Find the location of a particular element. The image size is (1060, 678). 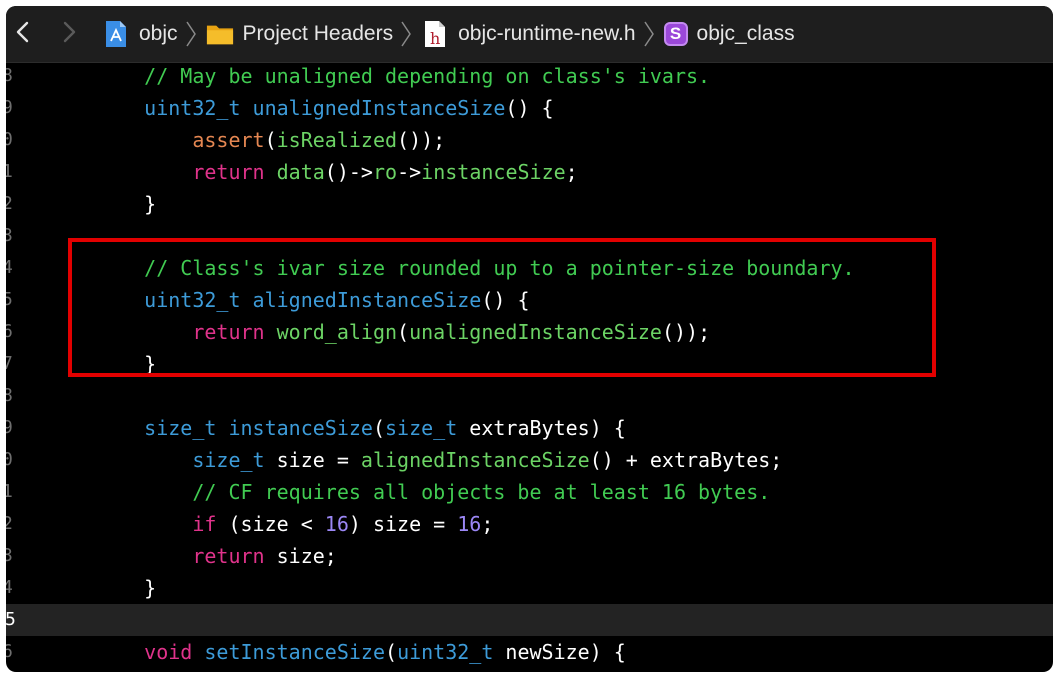

code-line: 3 is located at coordinates (529, 236).